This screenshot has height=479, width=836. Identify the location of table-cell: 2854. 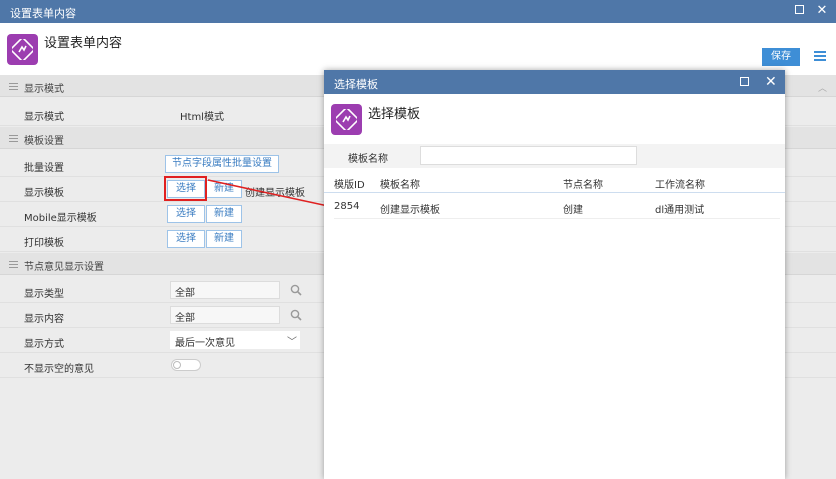
(346, 206).